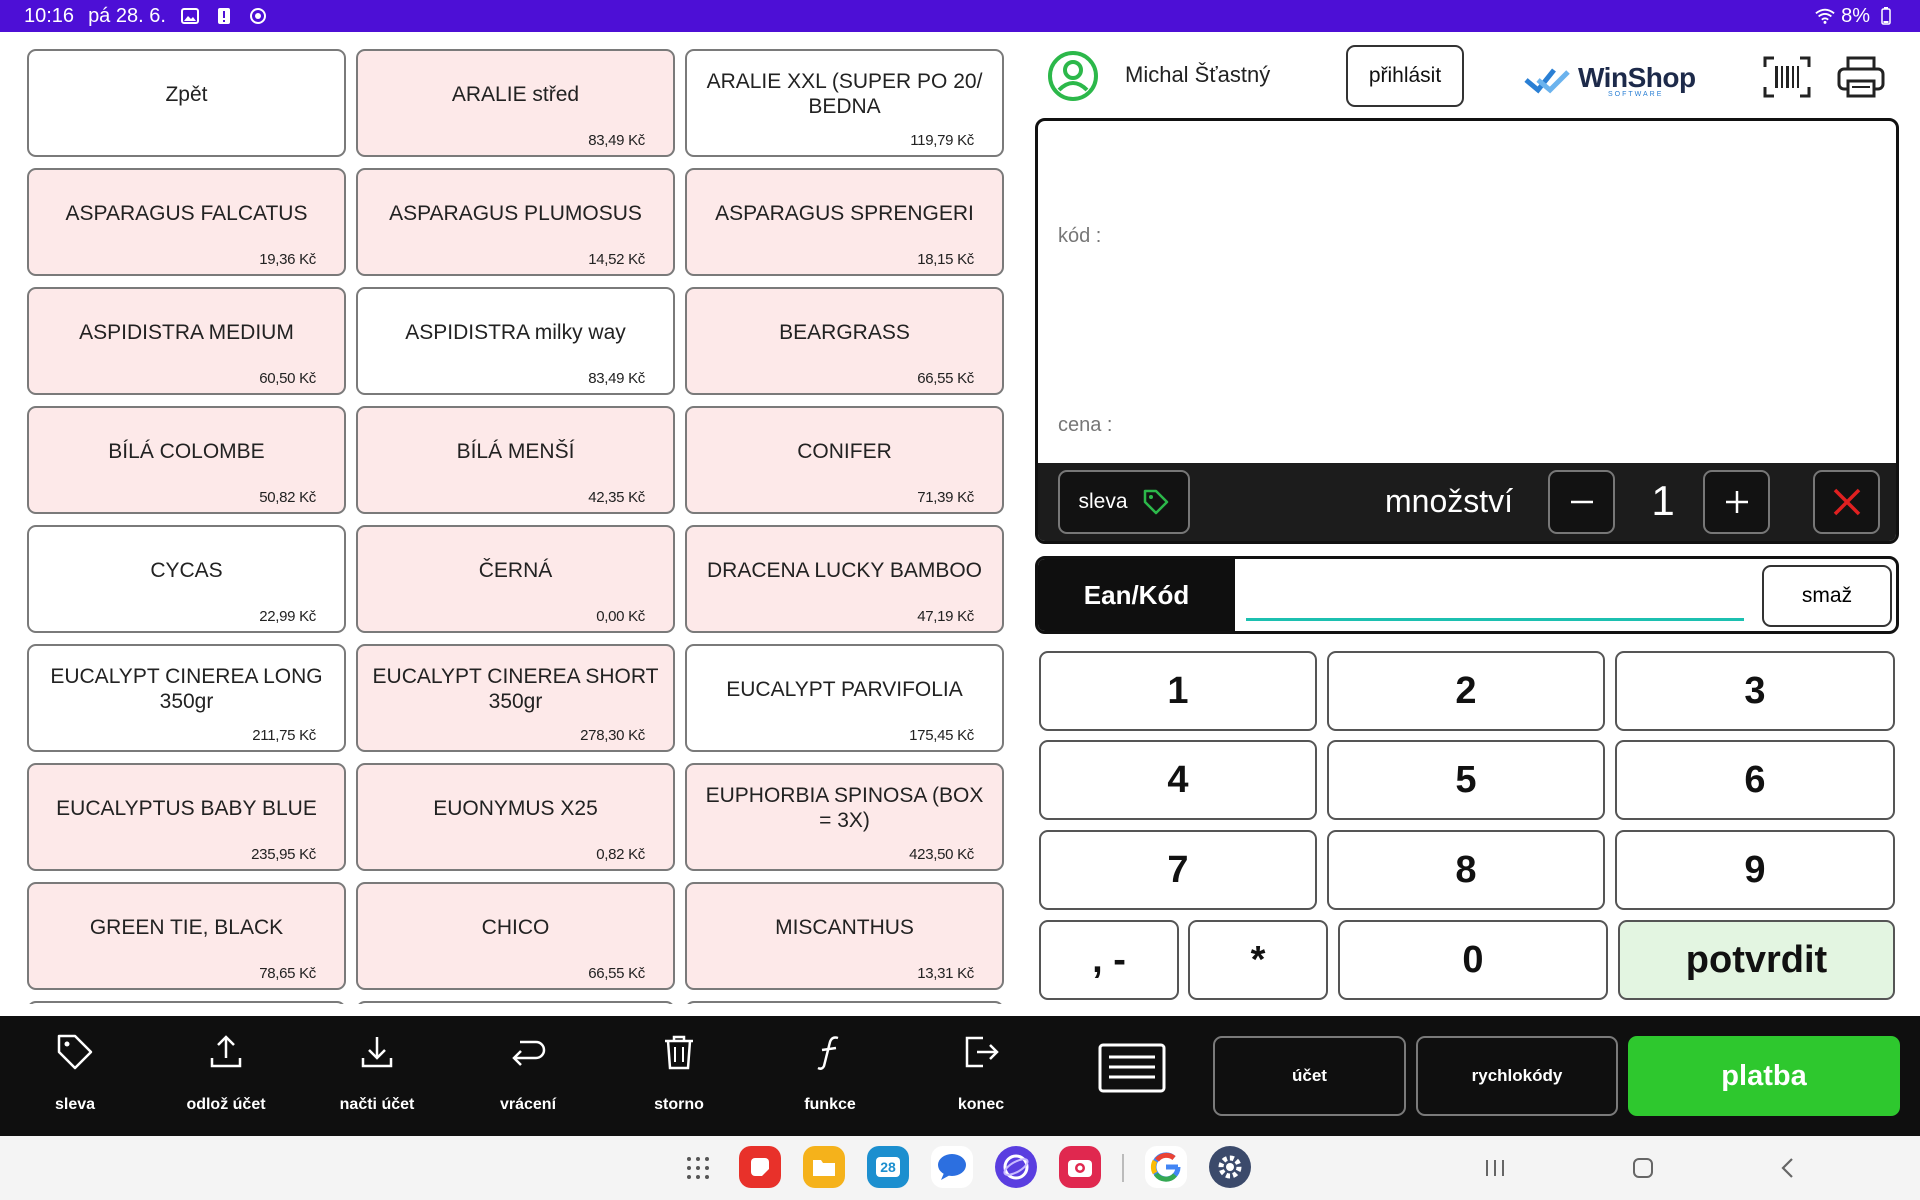 This screenshot has height=1200, width=1920. I want to click on toolbar-load-account-button: načti účet, so click(377, 1078).